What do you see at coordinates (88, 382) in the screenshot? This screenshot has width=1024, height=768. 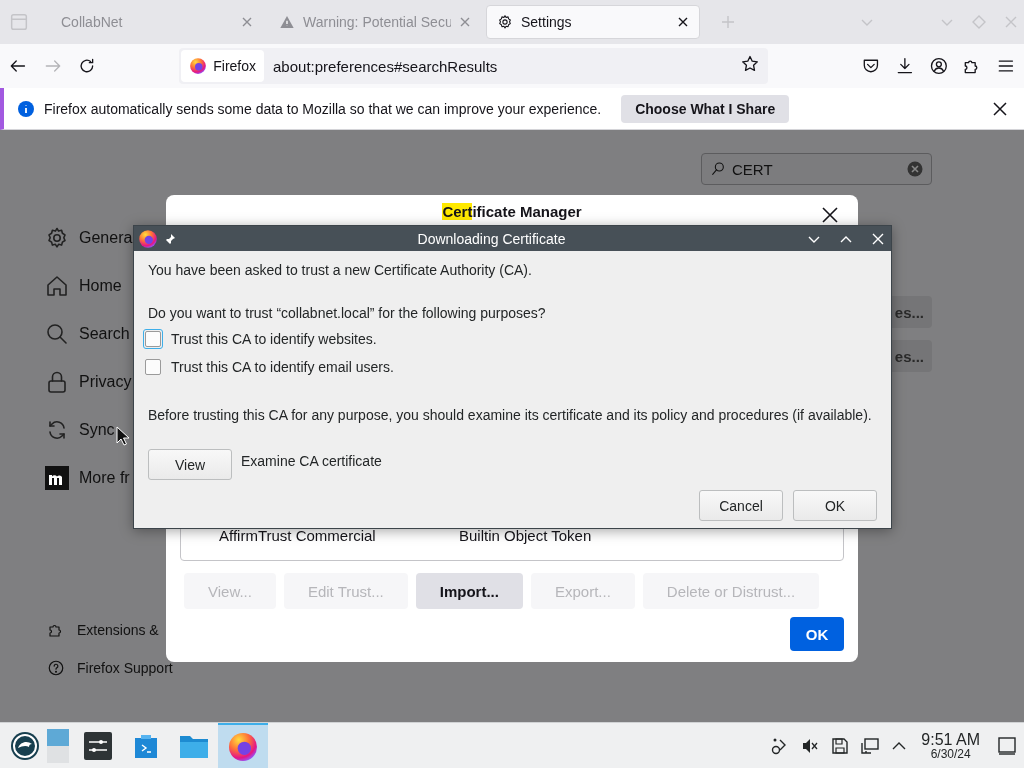 I see `sidebar-item: Privacy` at bounding box center [88, 382].